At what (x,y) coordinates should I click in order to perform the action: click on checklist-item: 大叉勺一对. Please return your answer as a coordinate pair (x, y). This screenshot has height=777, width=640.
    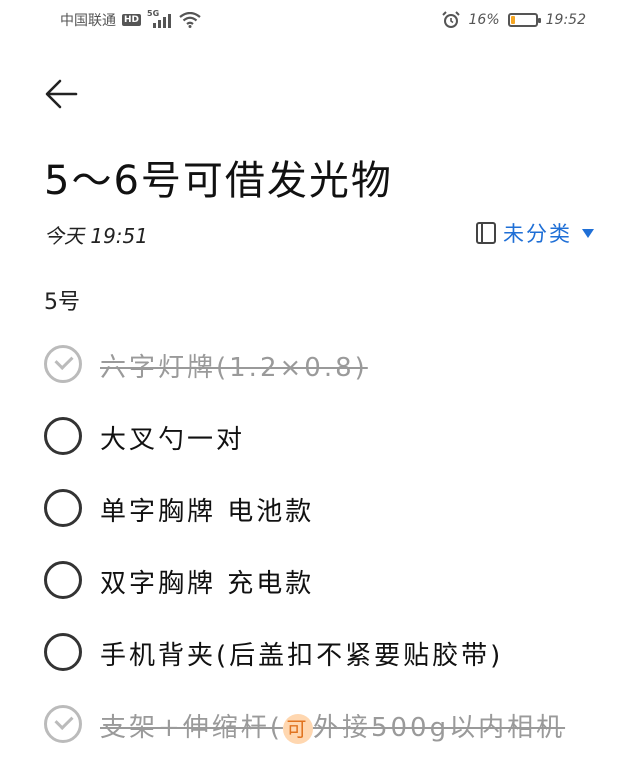
    Looking at the image, I should click on (324, 453).